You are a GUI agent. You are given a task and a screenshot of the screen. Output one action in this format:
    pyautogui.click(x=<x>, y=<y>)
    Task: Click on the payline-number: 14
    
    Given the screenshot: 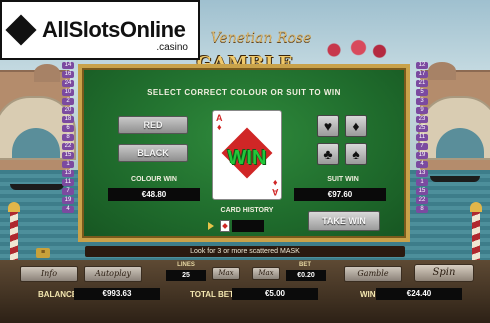 What is the action you would take?
    pyautogui.click(x=68, y=65)
    